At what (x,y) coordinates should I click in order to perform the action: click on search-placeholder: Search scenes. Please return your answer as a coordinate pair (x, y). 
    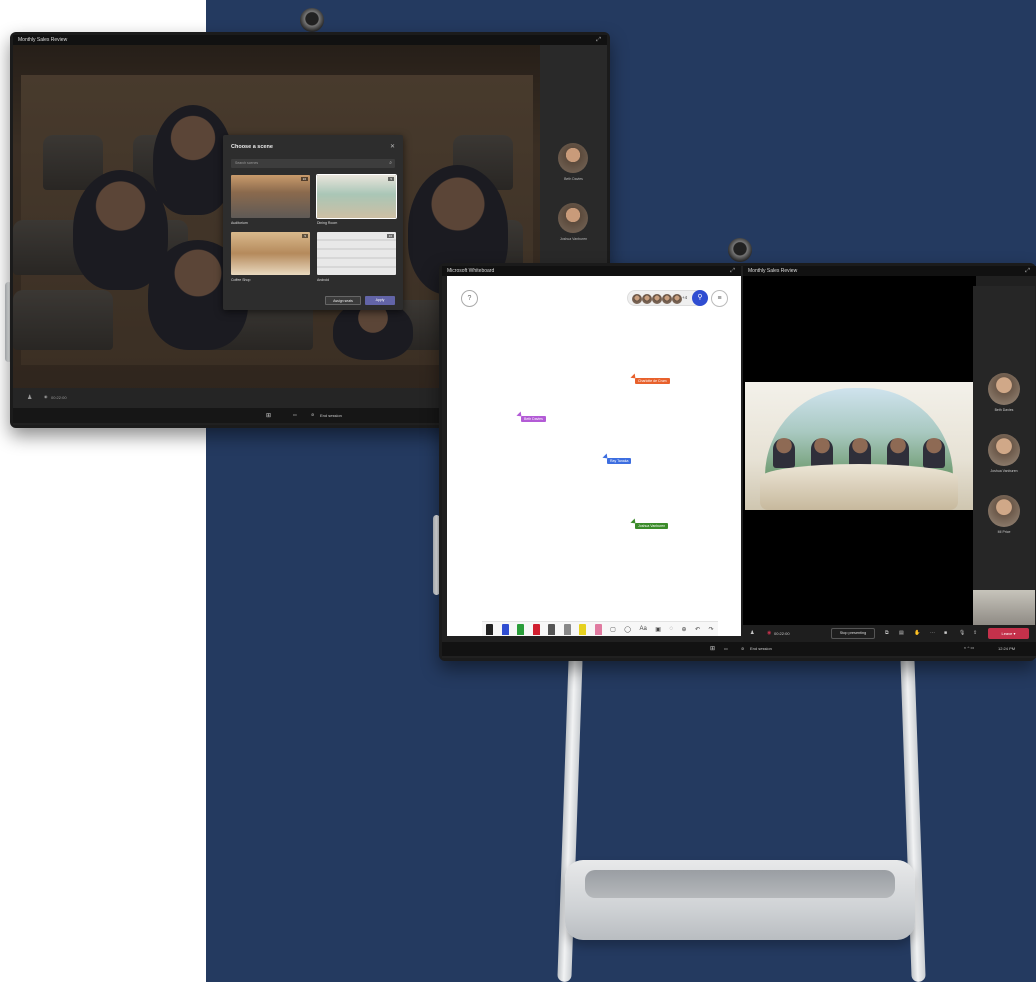
    Looking at the image, I should click on (247, 163).